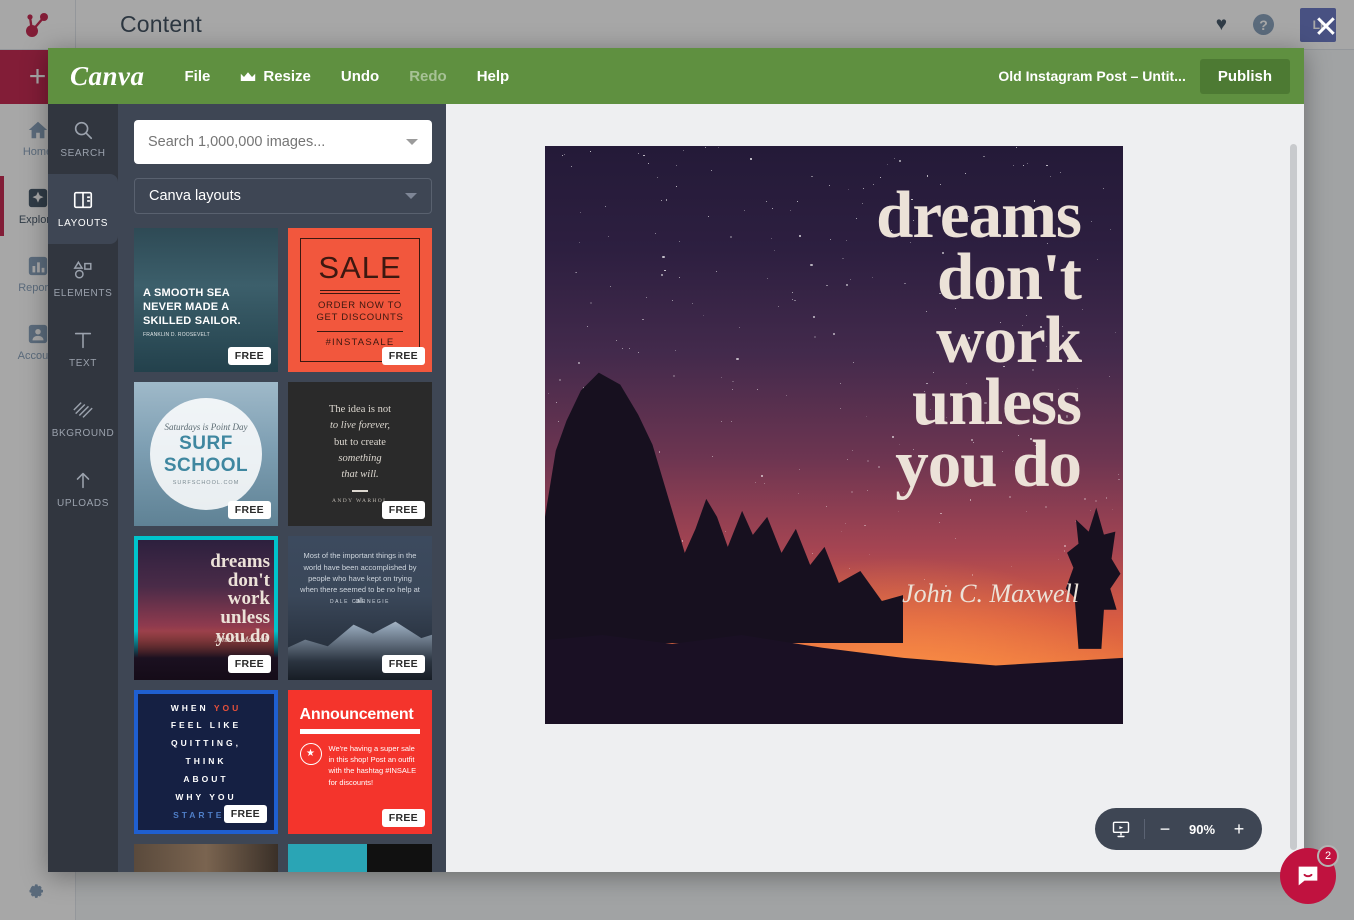 This screenshot has height=920, width=1354. Describe the element at coordinates (206, 796) in the screenshot. I see `thumb-line-6: WHY YOU` at that location.